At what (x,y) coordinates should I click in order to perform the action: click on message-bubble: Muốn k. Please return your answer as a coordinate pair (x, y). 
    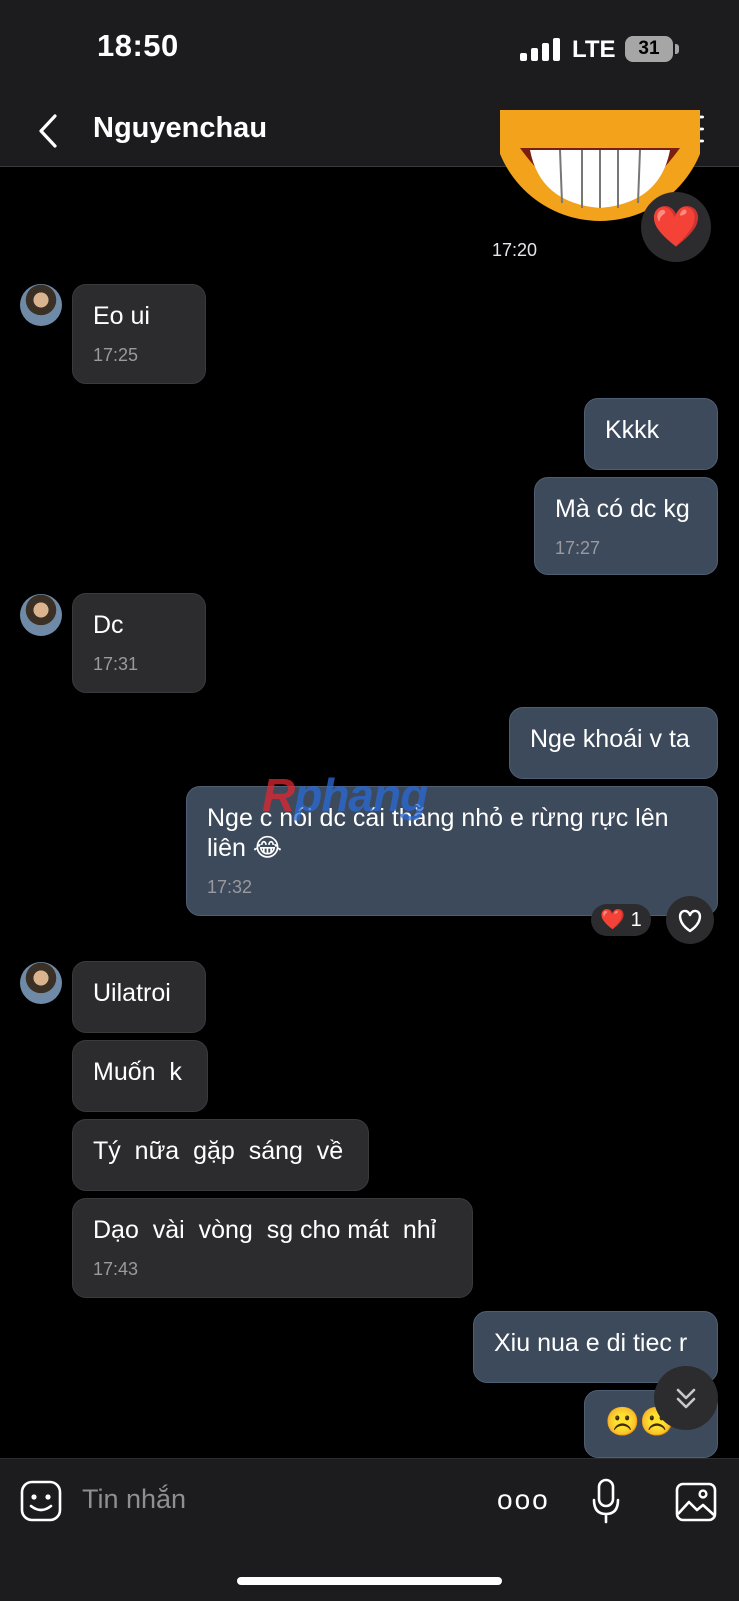
    Looking at the image, I should click on (140, 1076).